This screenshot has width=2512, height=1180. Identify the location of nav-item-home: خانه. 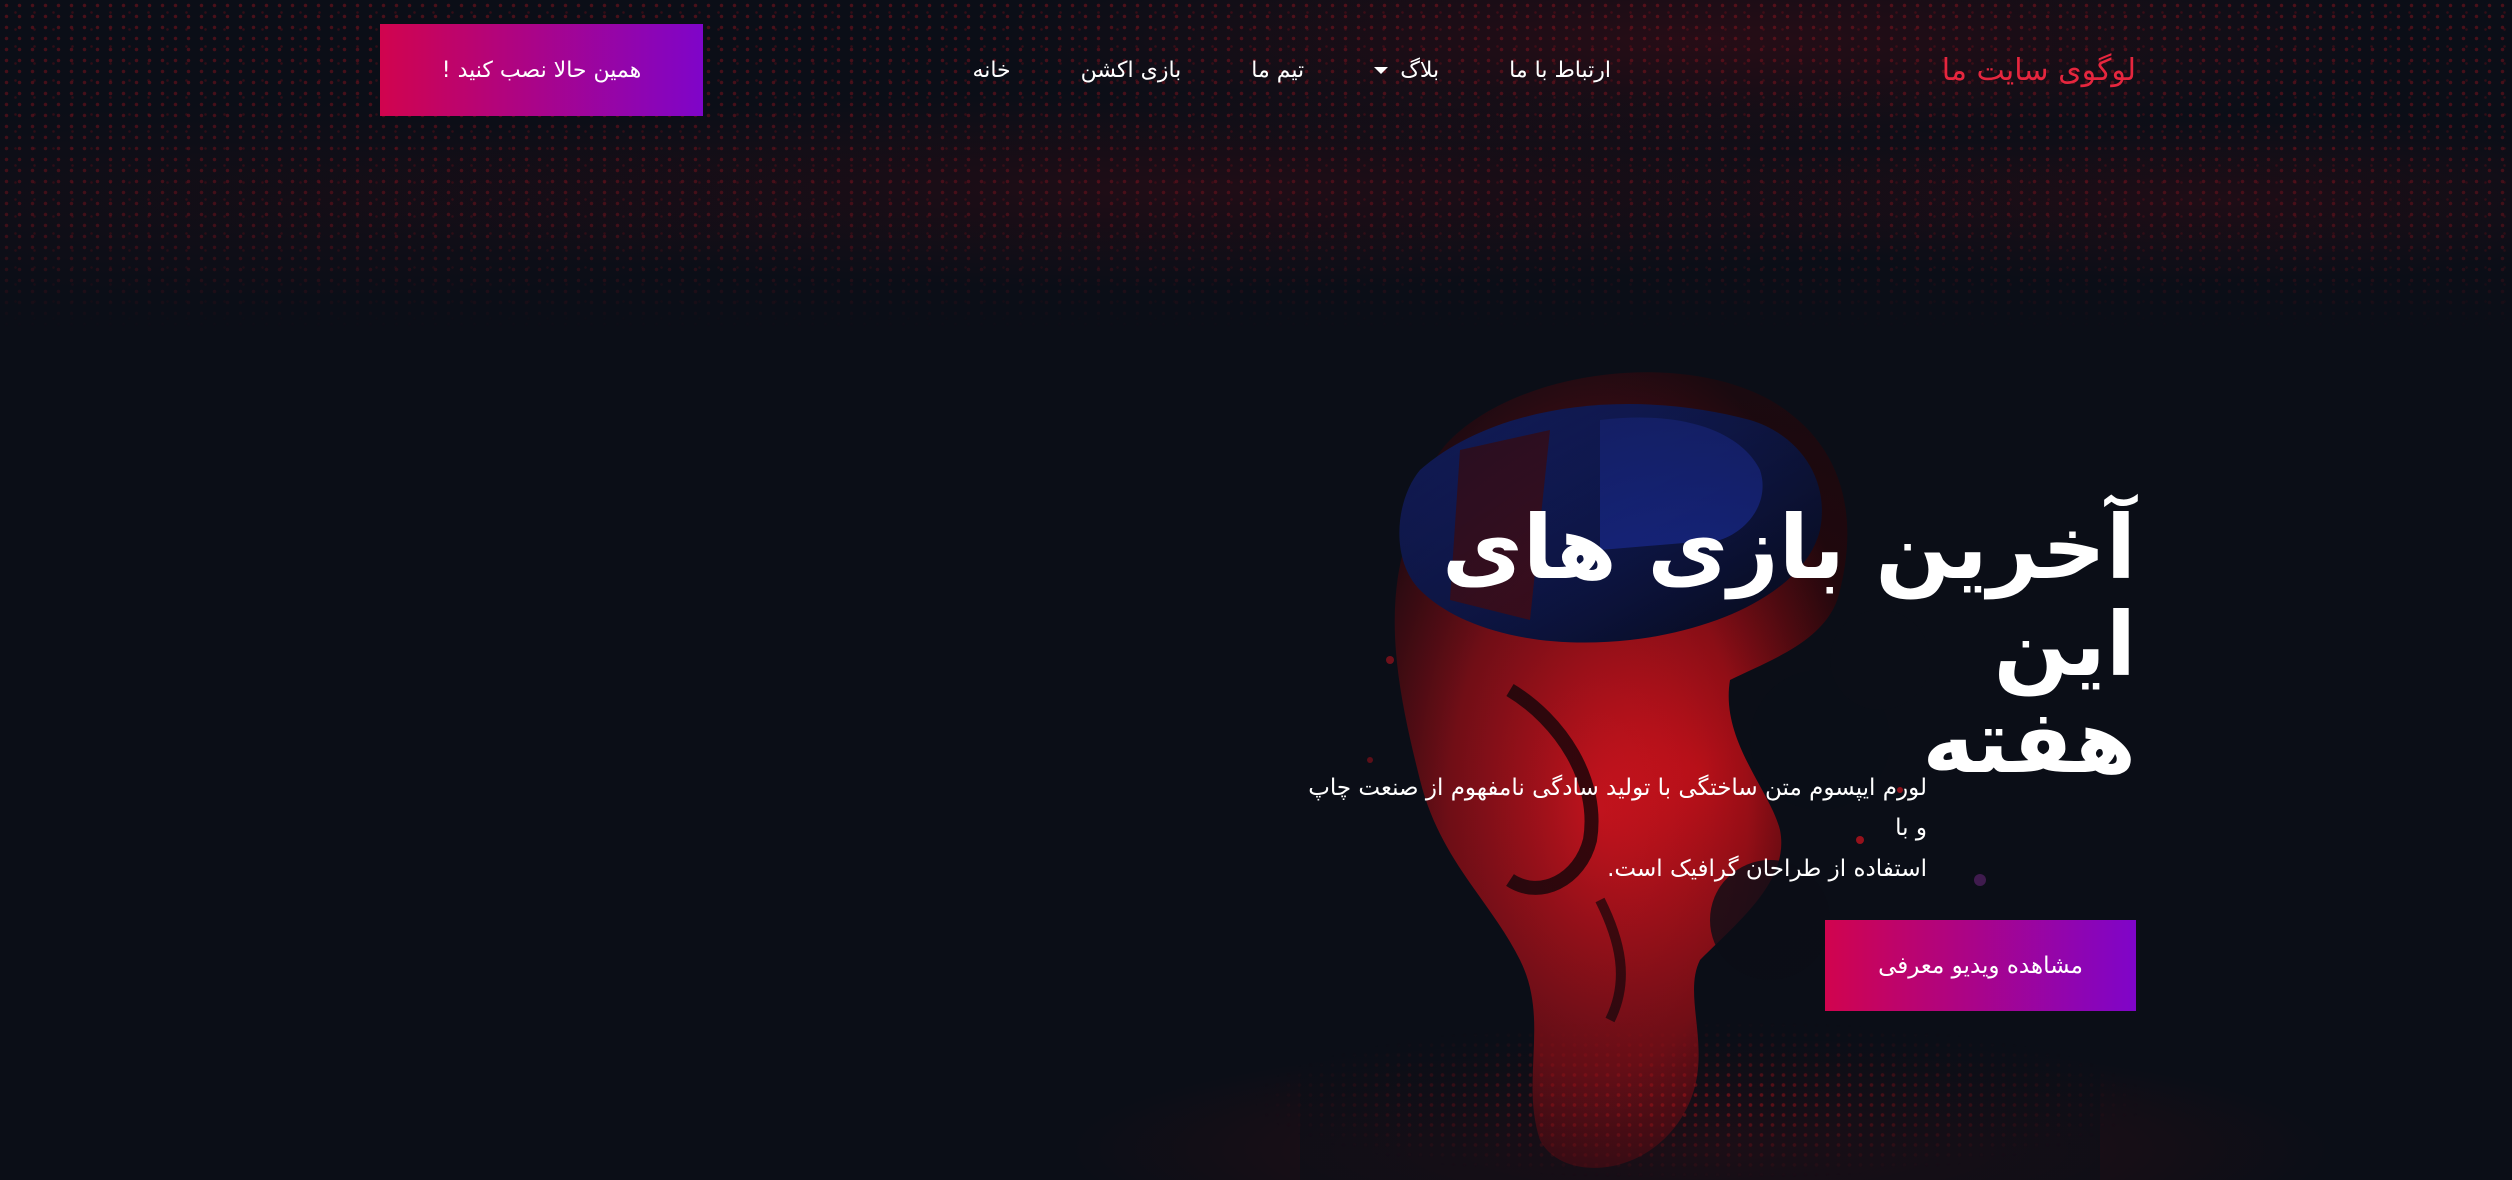
(991, 70).